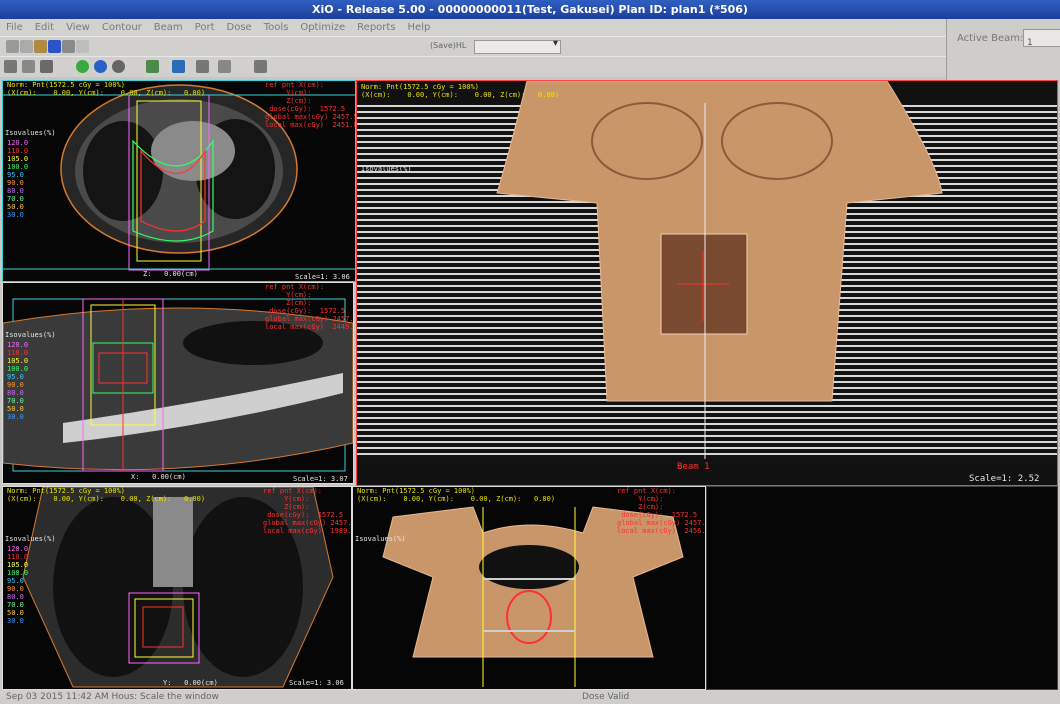 This screenshot has width=1060, height=704. What do you see at coordinates (78, 27) in the screenshot?
I see `menu-view: View` at bounding box center [78, 27].